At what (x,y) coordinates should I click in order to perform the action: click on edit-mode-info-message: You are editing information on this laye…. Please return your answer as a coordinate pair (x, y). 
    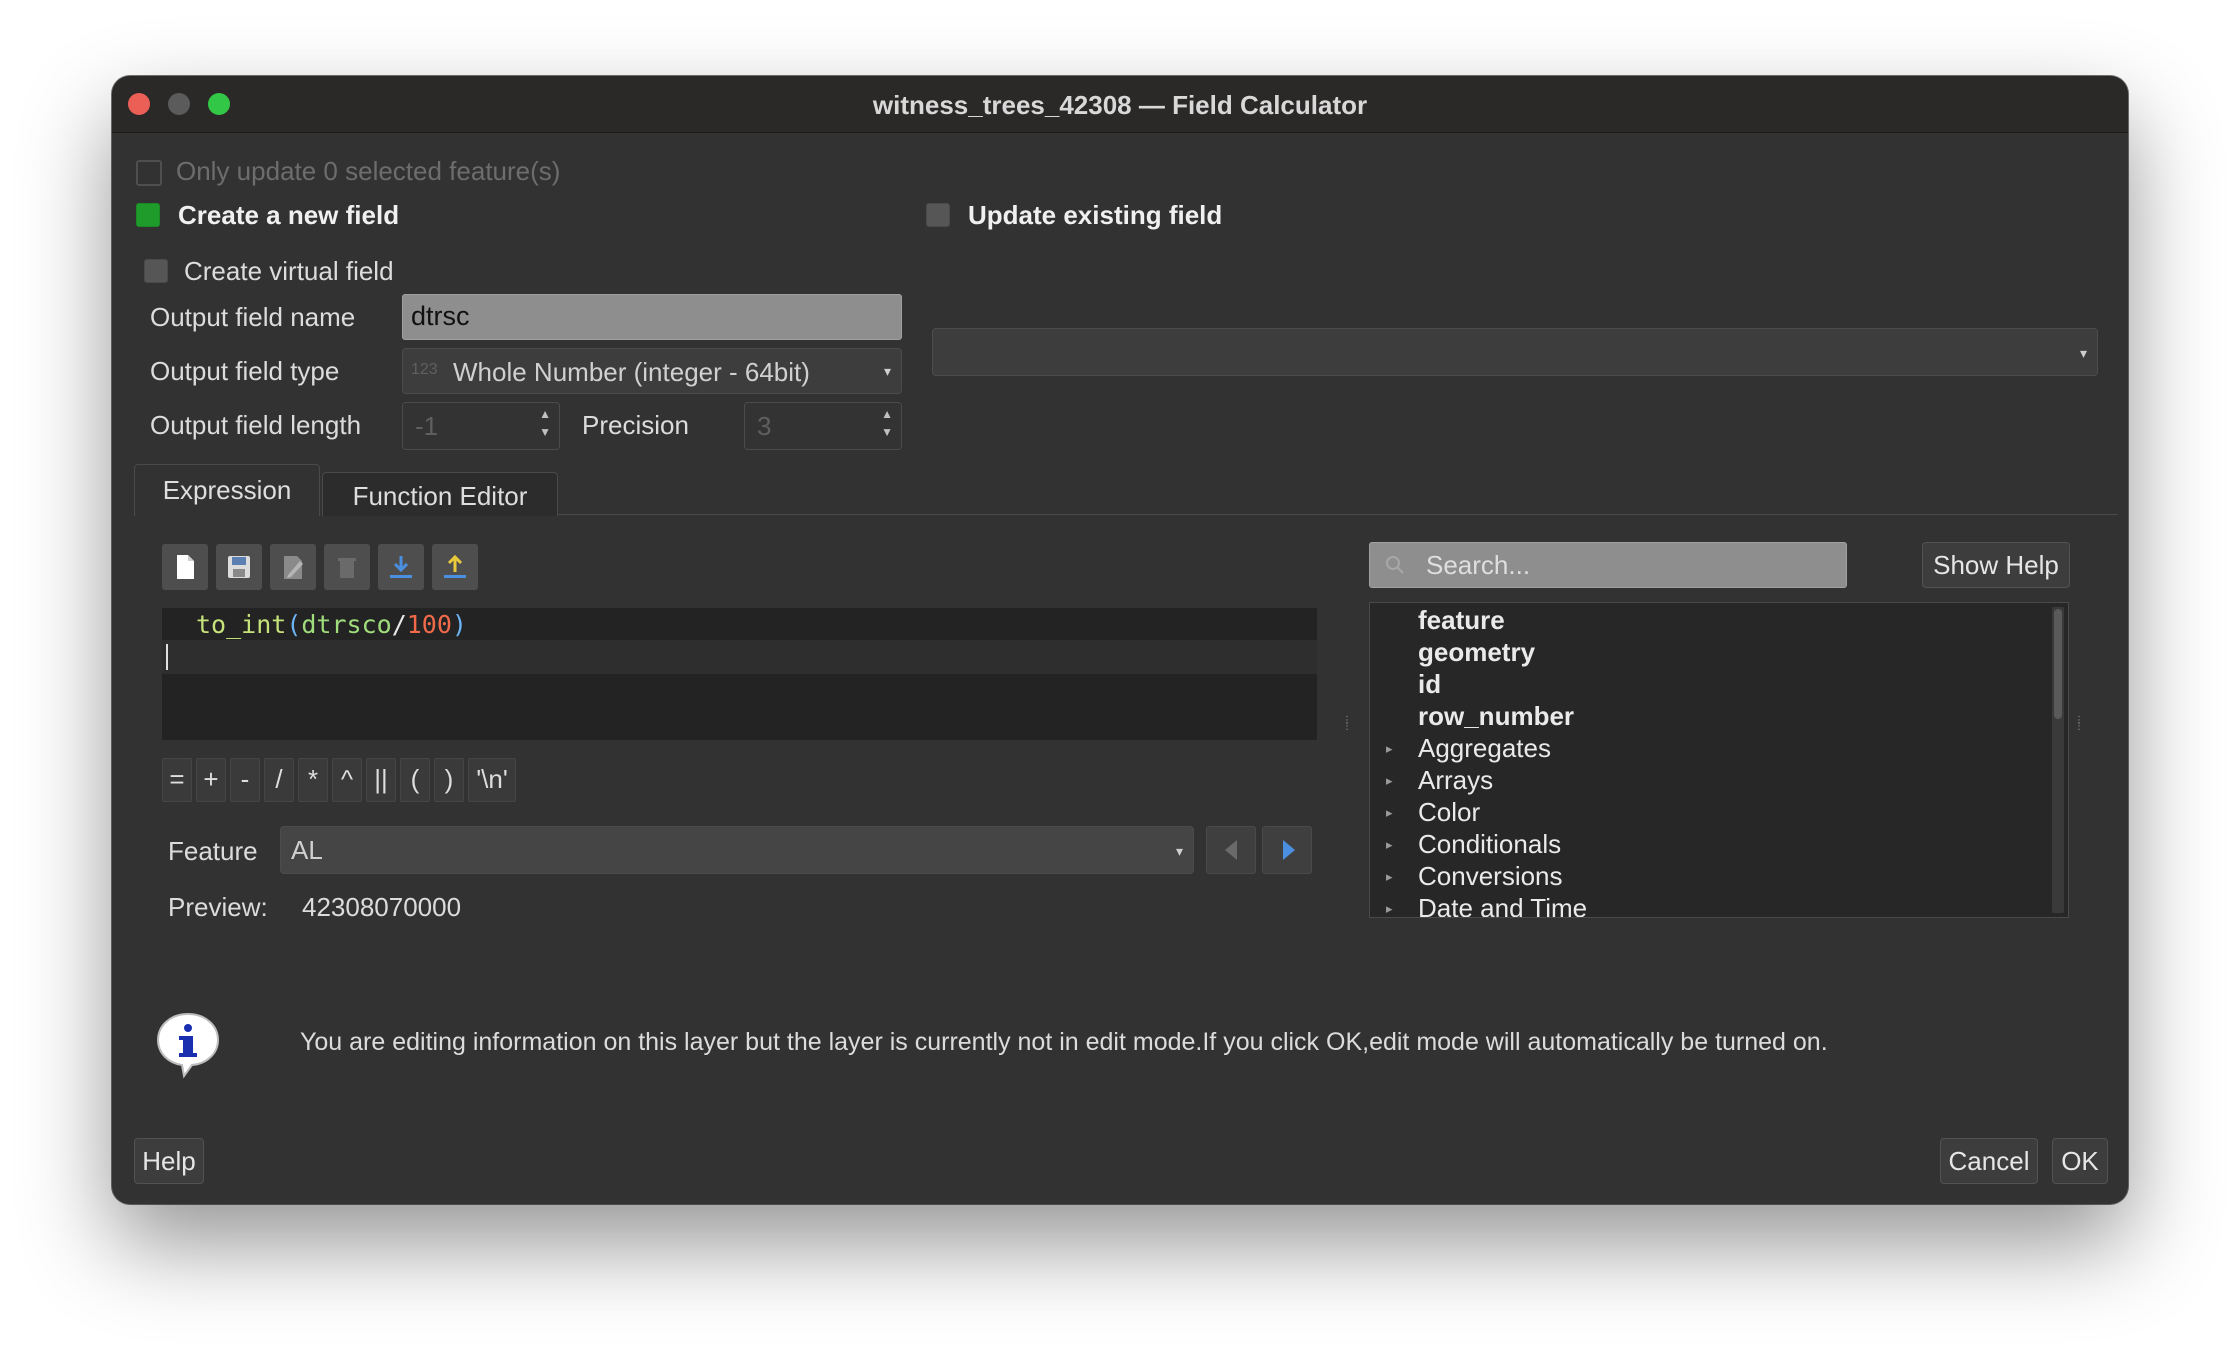
    Looking at the image, I should click on (1064, 1042).